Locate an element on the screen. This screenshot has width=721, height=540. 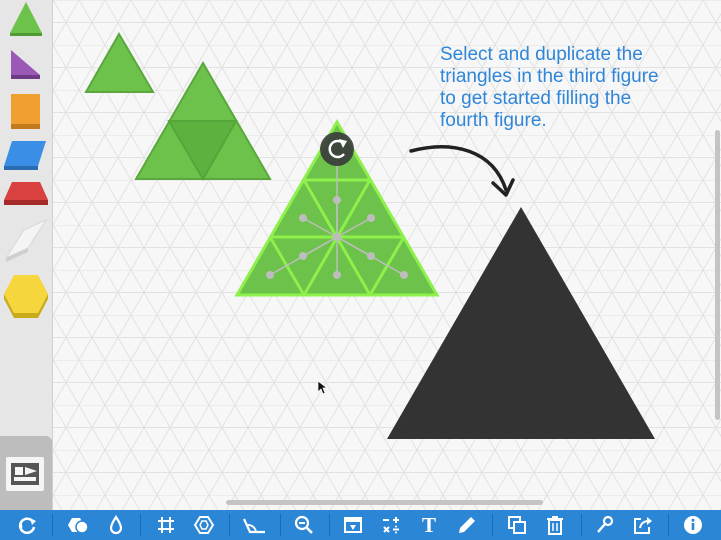
shapes-icon is located at coordinates (78, 526).